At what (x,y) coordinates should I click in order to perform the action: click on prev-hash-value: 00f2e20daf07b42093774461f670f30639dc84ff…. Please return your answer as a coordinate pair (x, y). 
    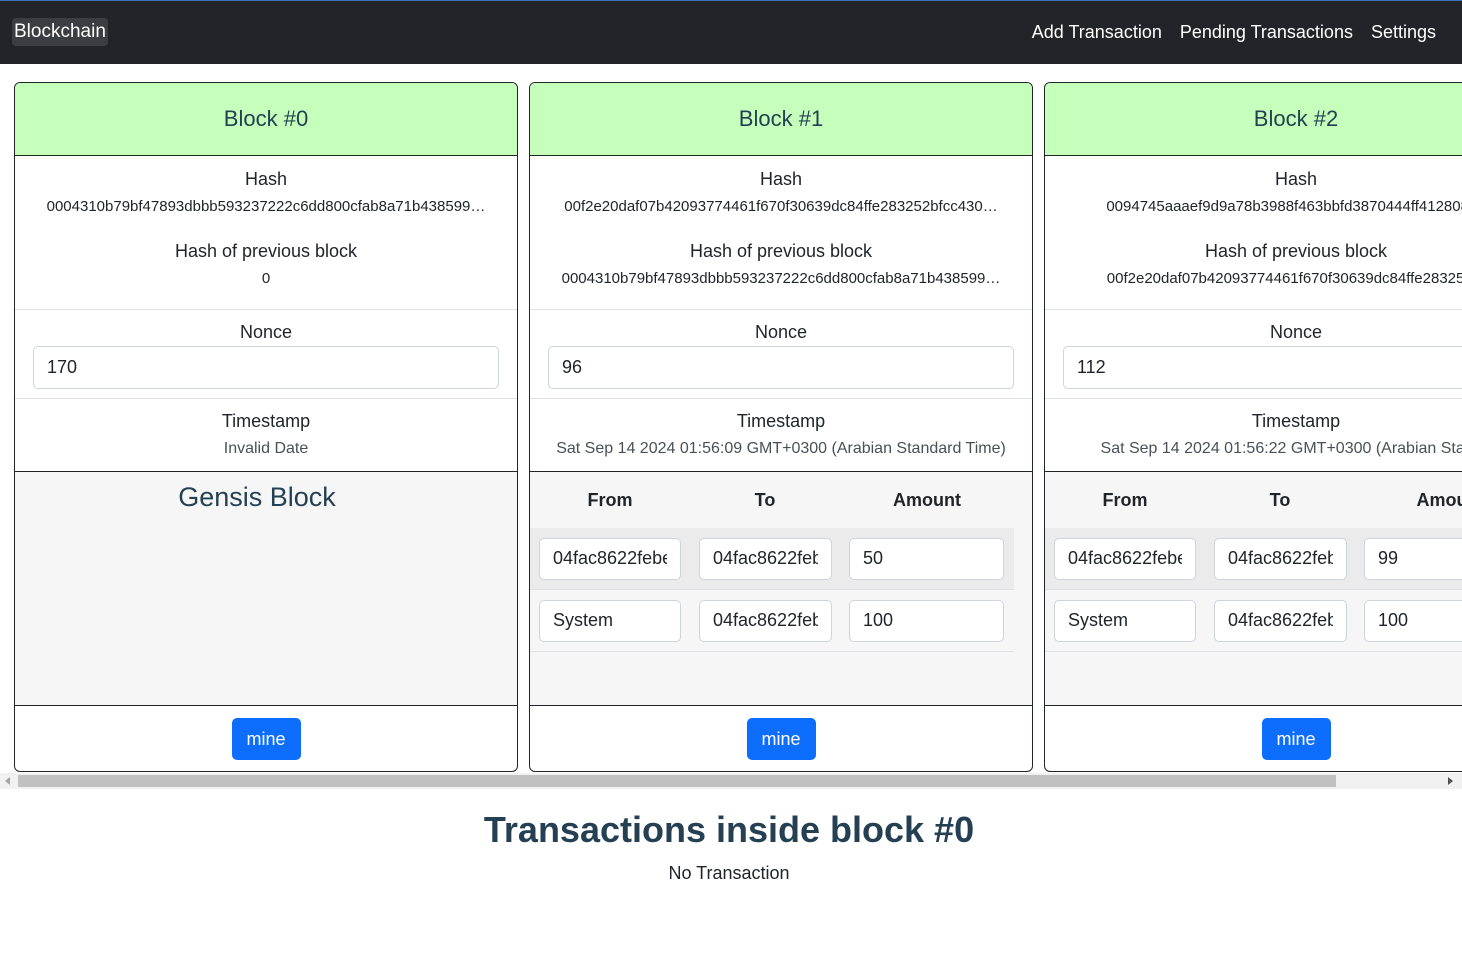
    Looking at the image, I should click on (1284, 278).